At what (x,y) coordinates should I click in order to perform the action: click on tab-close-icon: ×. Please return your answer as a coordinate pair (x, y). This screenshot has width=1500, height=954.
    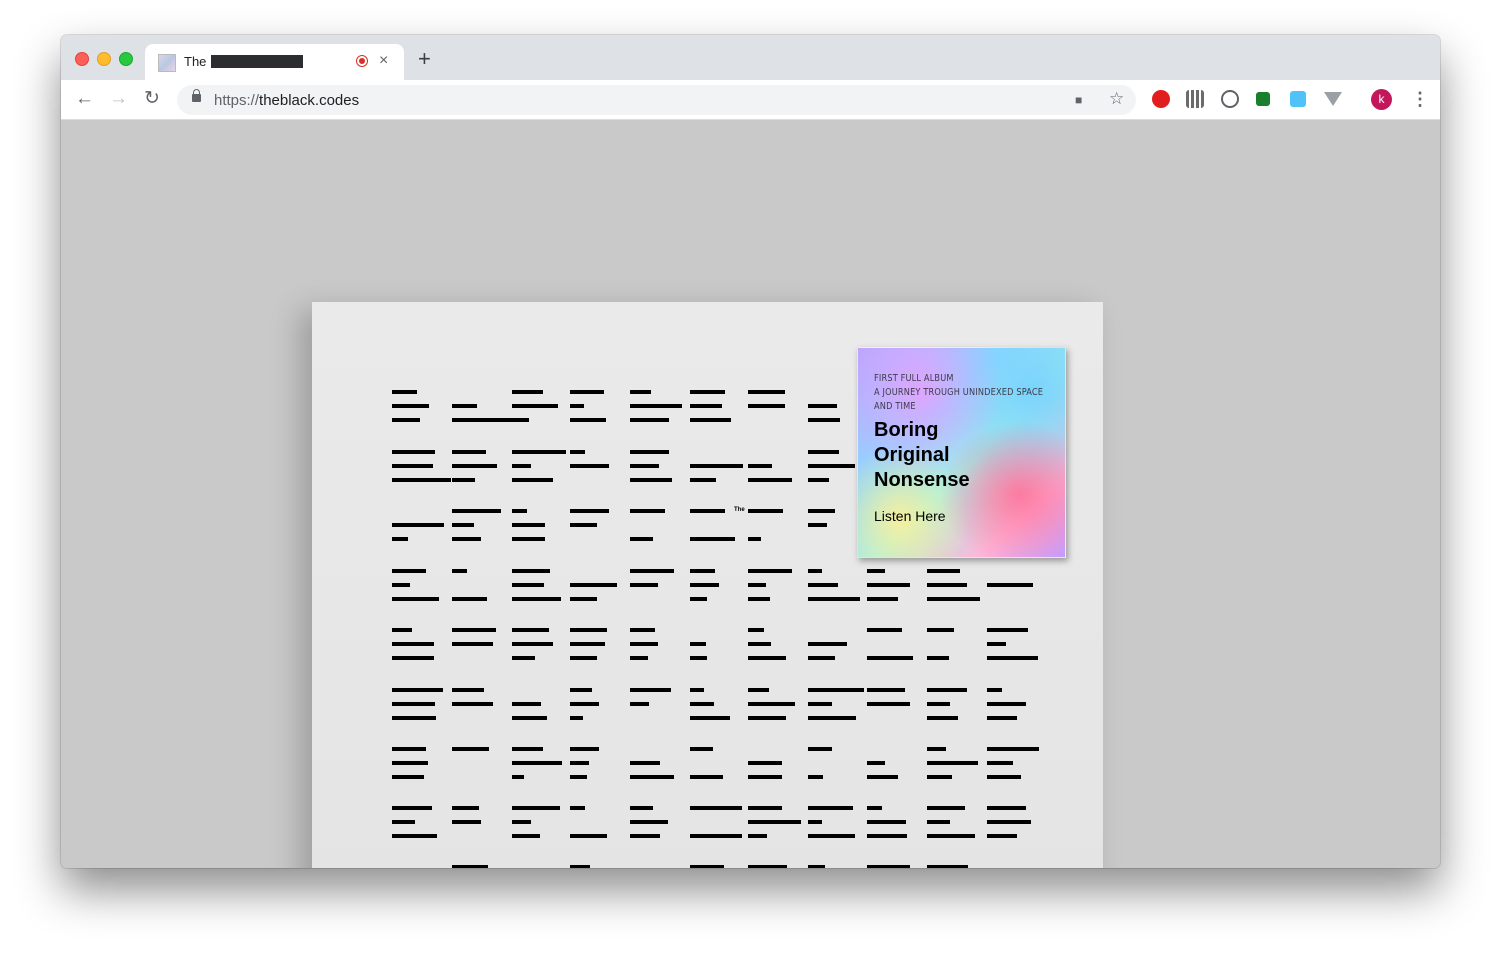
    Looking at the image, I should click on (383, 61).